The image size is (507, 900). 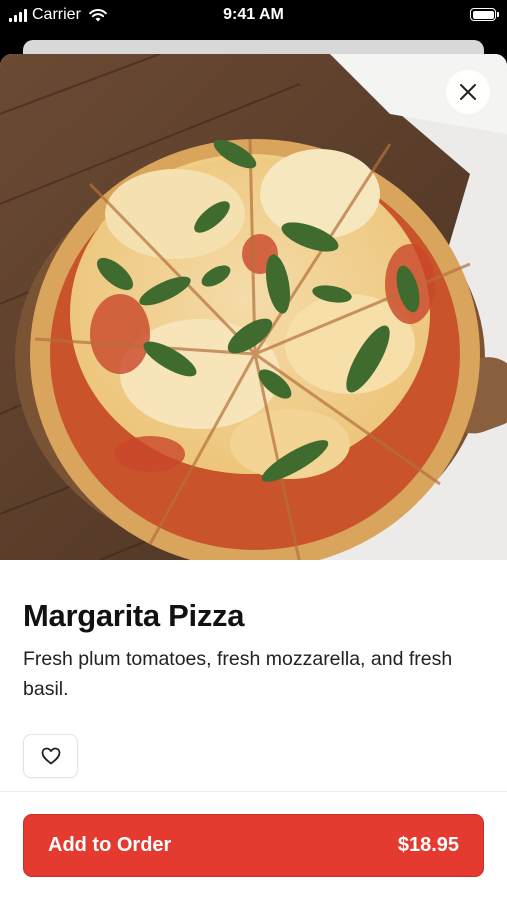 What do you see at coordinates (110, 845) in the screenshot?
I see `add-to-order-label: Add to Order` at bounding box center [110, 845].